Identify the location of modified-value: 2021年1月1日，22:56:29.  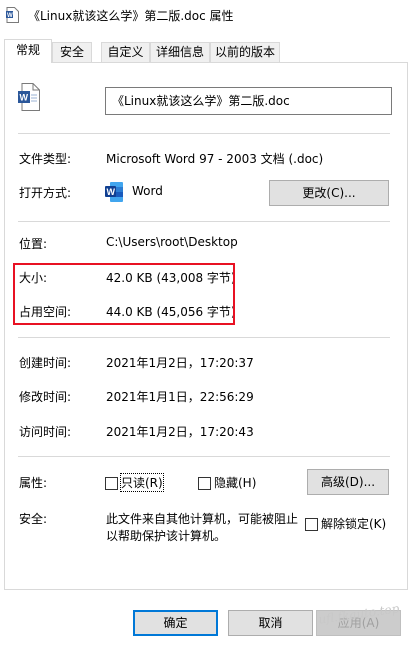
(180, 397).